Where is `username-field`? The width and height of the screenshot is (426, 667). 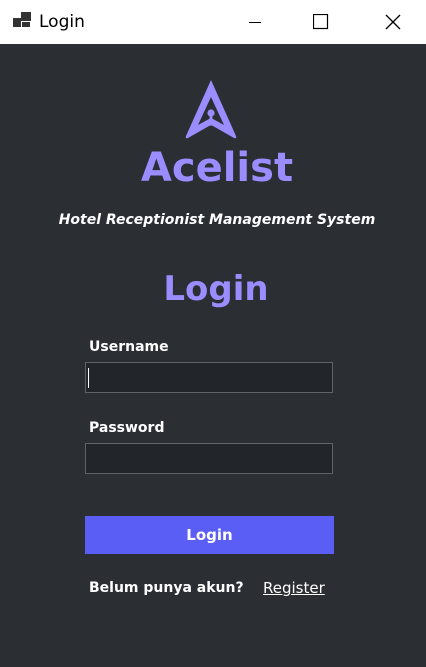 username-field is located at coordinates (209, 377).